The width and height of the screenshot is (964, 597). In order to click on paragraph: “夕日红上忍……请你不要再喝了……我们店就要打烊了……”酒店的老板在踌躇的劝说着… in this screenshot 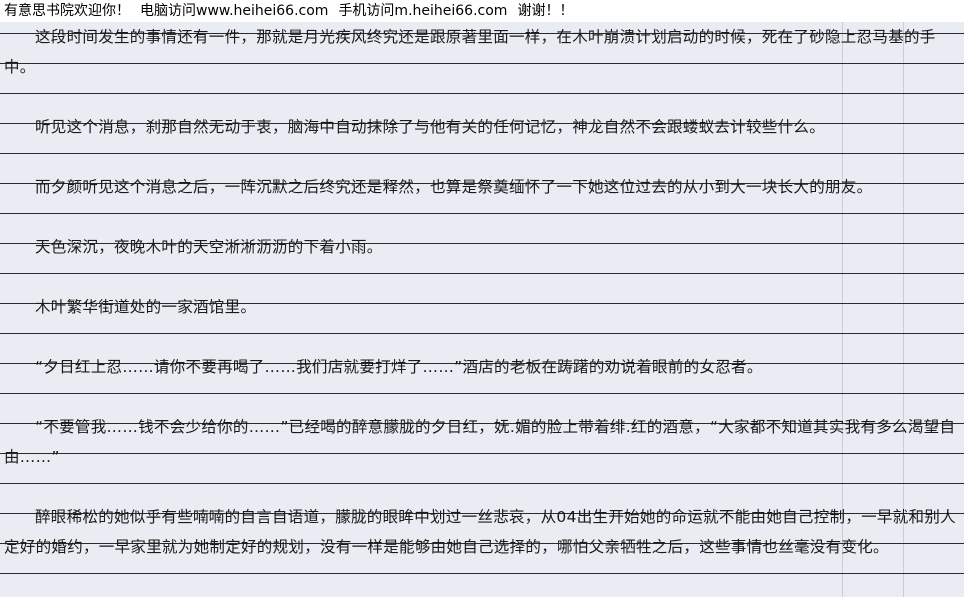, I will do `click(399, 367)`.